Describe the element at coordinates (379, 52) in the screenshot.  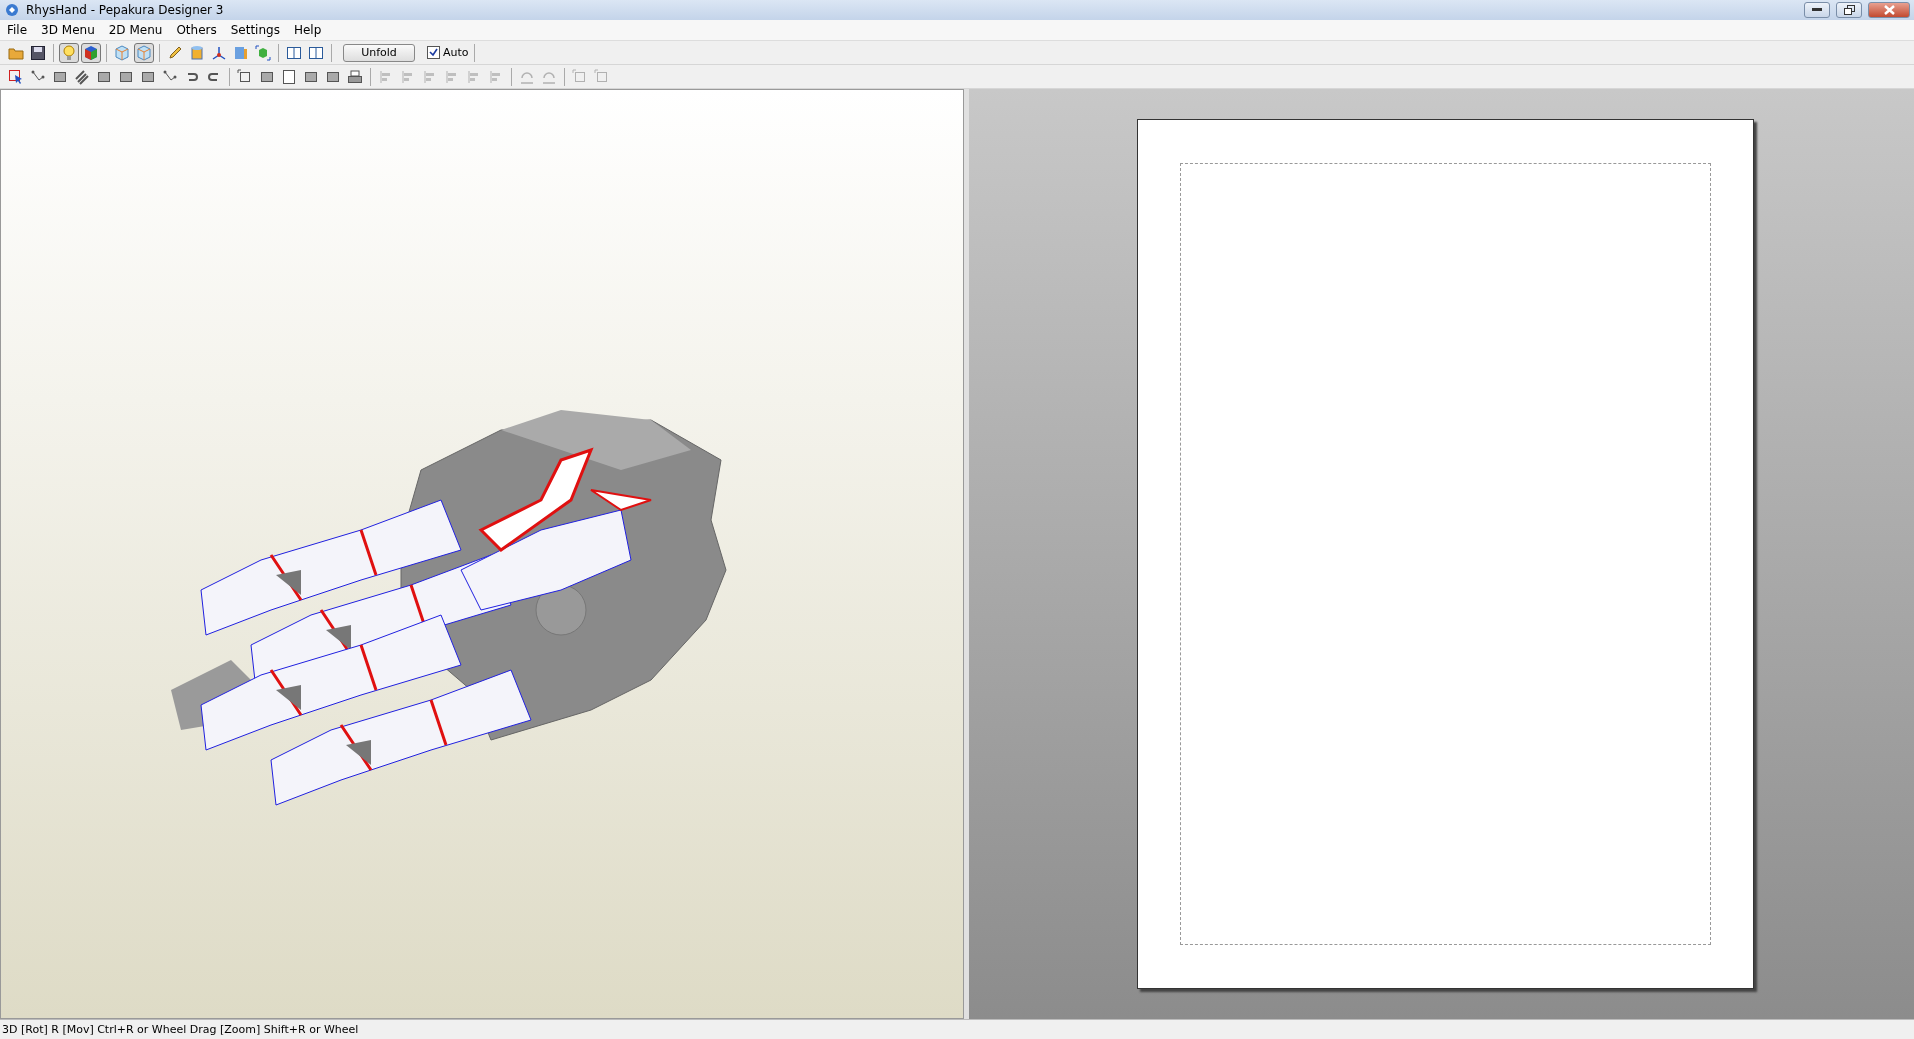
I see `unfold-button: Unfold` at that location.